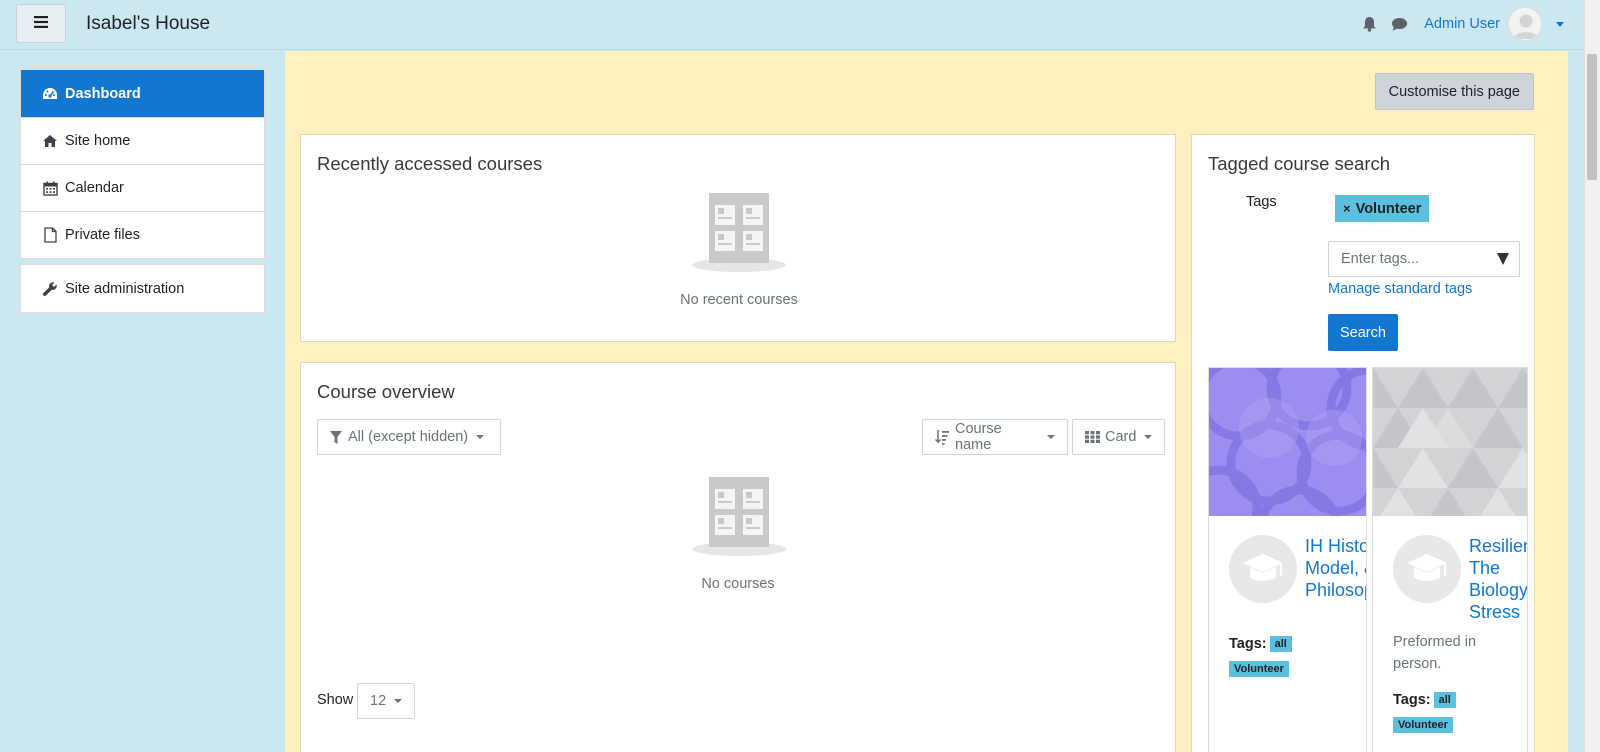 This screenshot has width=1600, height=752. What do you see at coordinates (50, 141) in the screenshot?
I see `home-icon` at bounding box center [50, 141].